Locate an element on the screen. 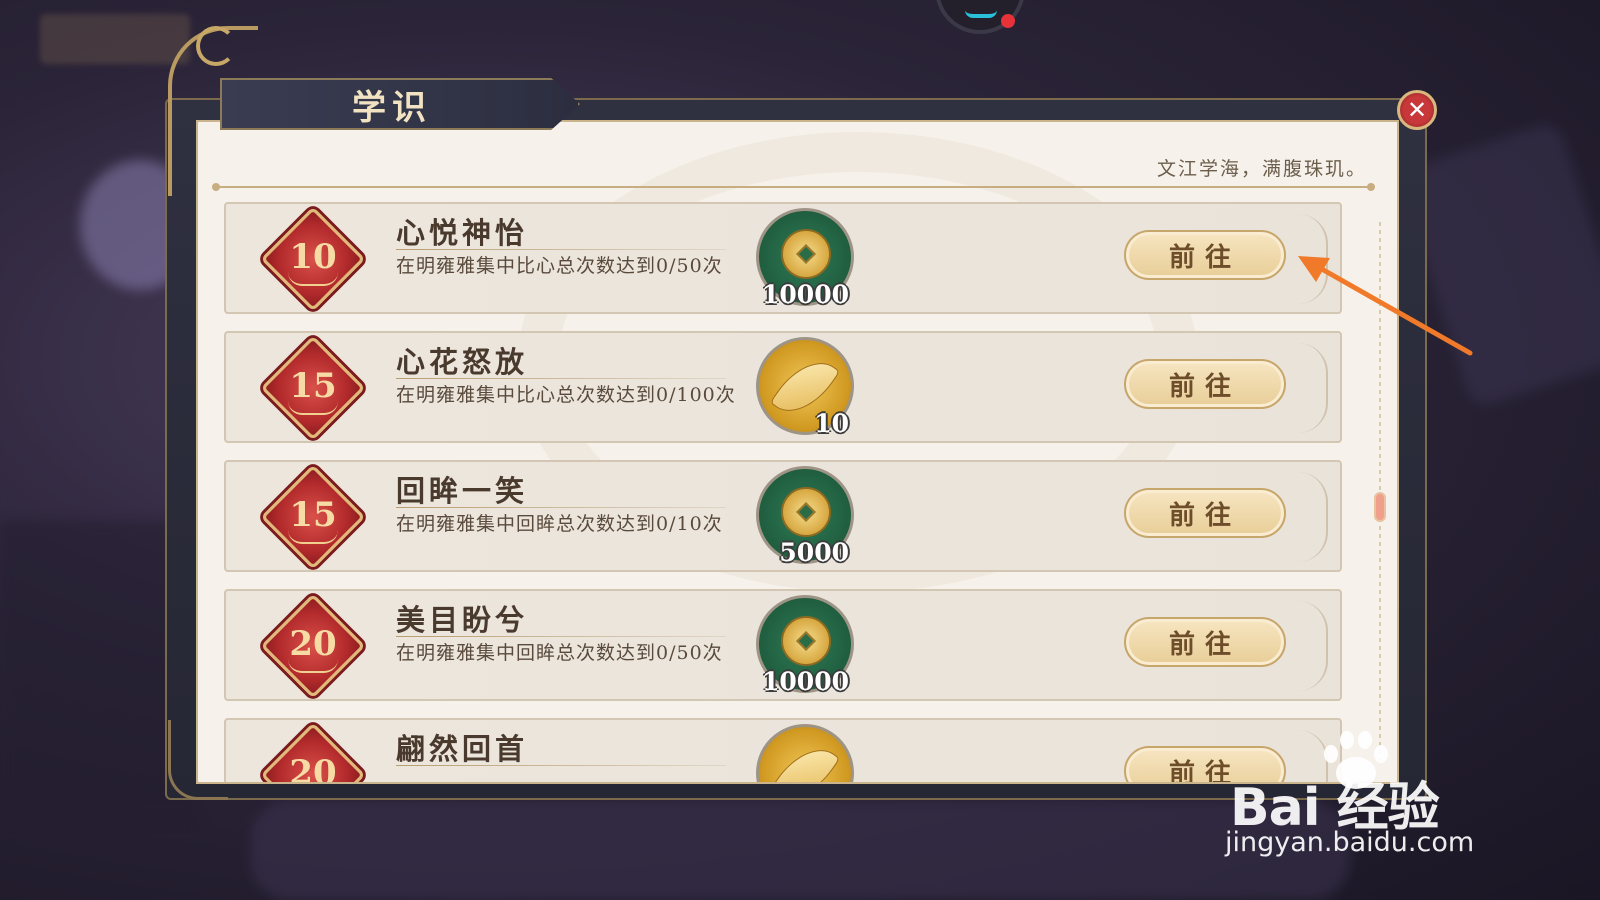  close-button: ✕ is located at coordinates (1417, 110).